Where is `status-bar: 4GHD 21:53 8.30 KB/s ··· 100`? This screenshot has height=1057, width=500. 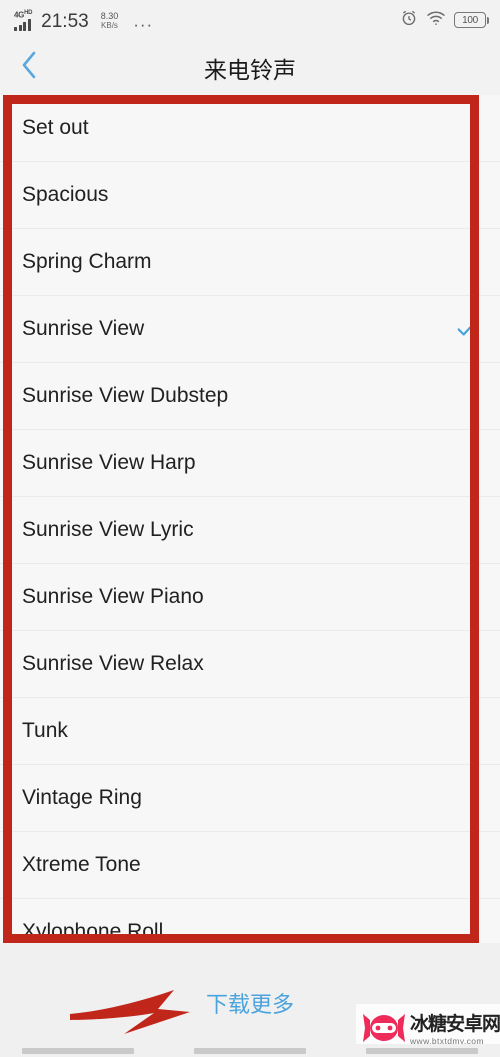
status-bar: 4GHD 21:53 8.30 KB/s ··· 100 is located at coordinates (250, 20).